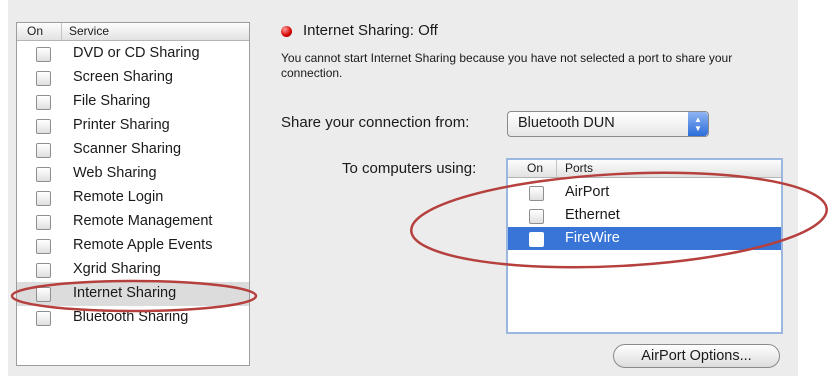 The height and width of the screenshot is (376, 834). I want to click on service-label: Scanner Sharing, so click(127, 149).